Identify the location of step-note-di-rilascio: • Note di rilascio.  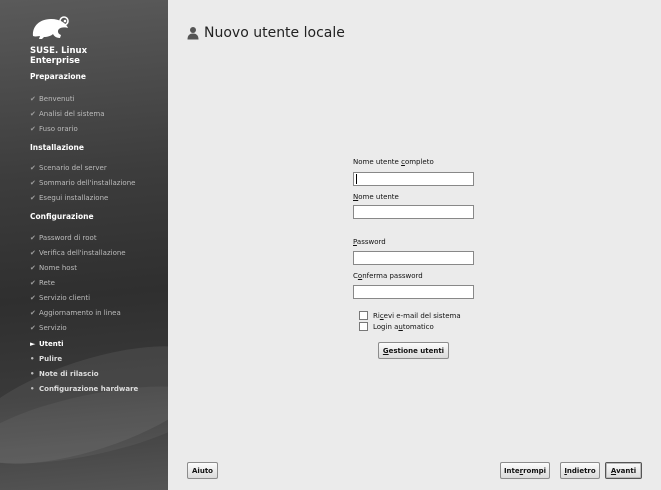
(64, 374).